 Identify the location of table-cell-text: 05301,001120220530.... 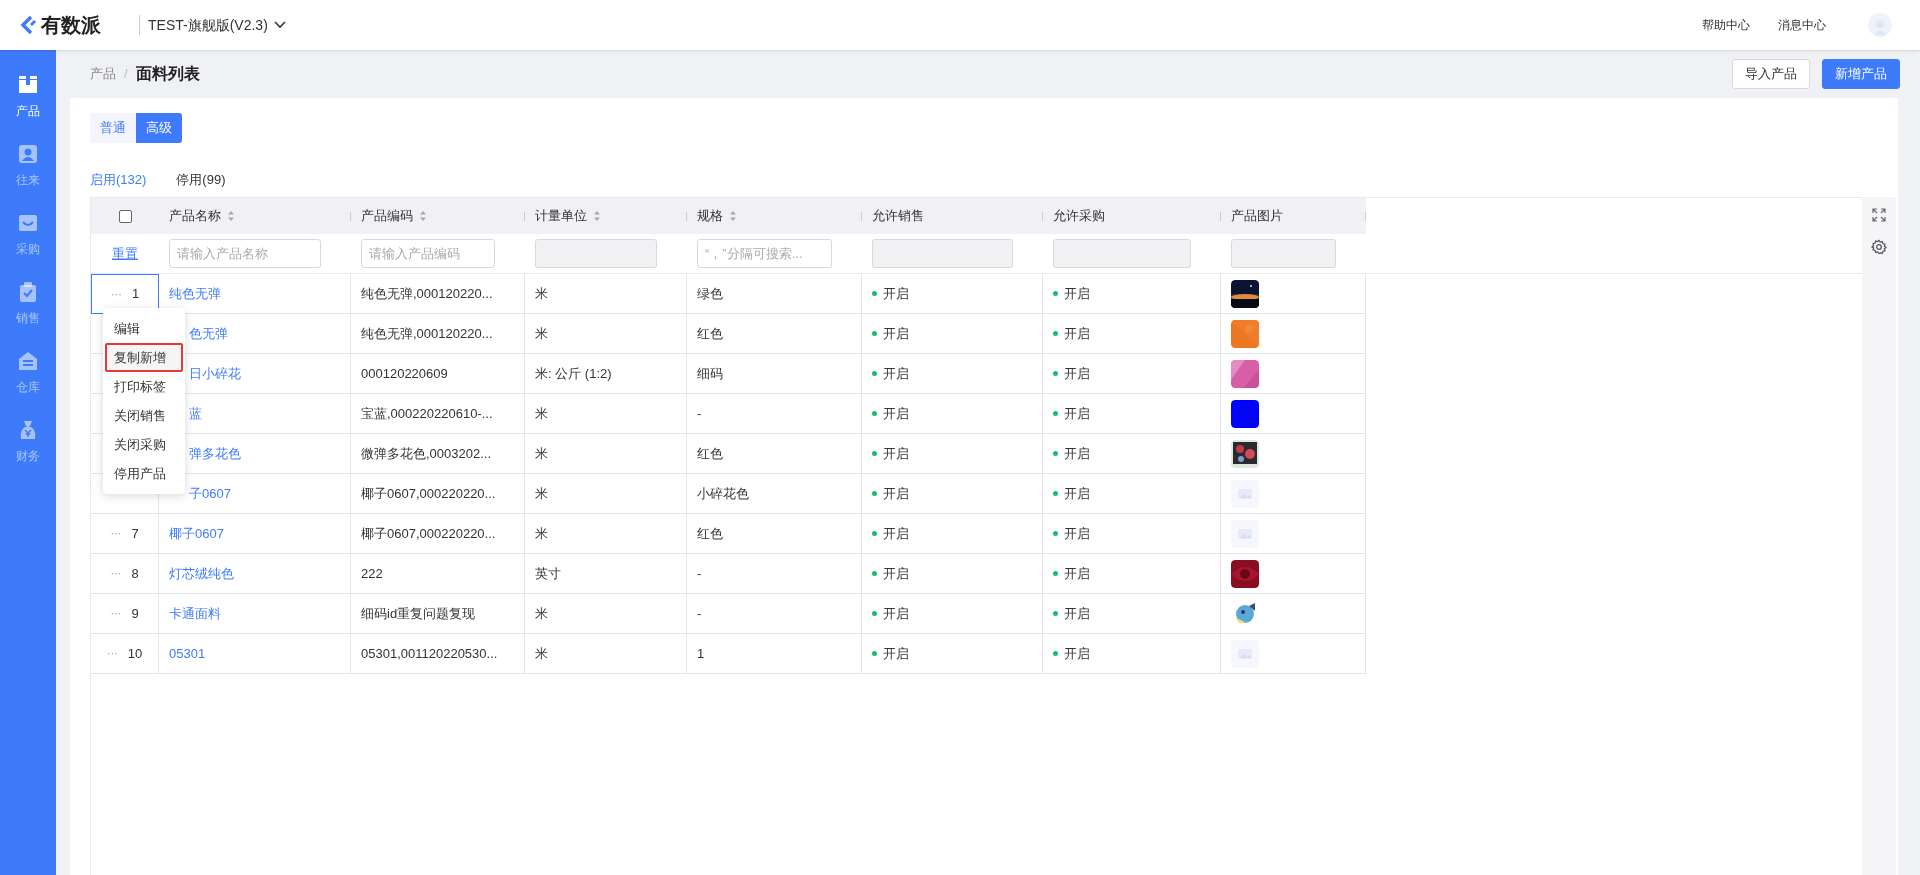
(429, 653).